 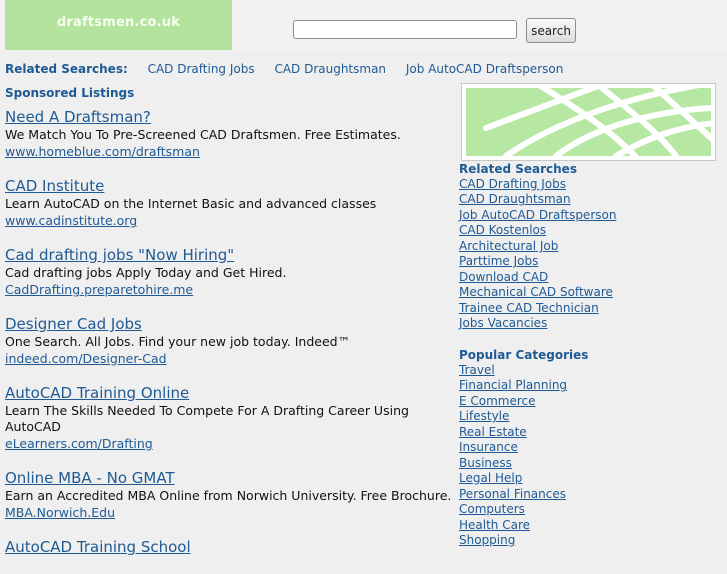 I want to click on listing-title: AutoCAD Training School, so click(x=229, y=547).